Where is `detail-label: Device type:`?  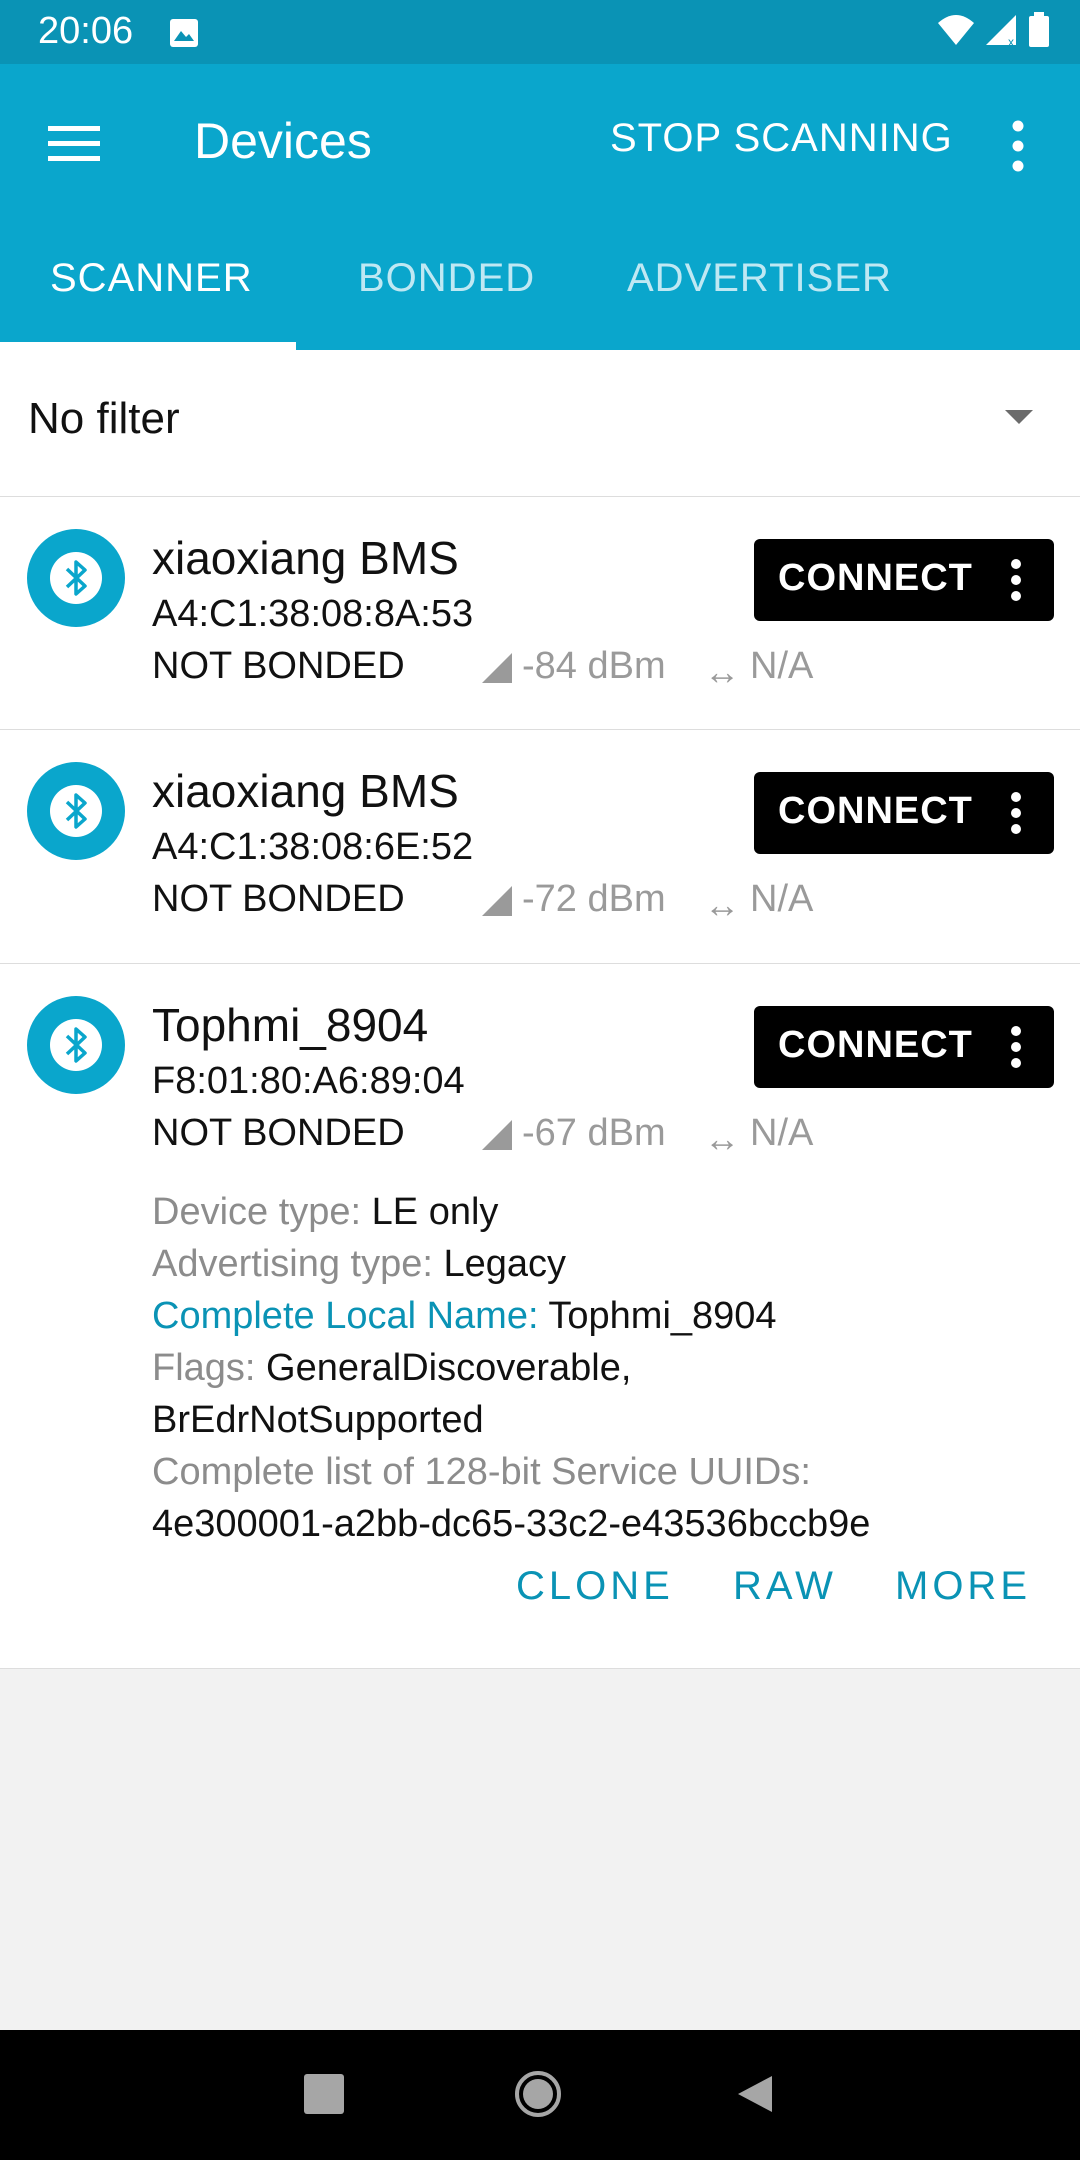 detail-label: Device type: is located at coordinates (257, 1212).